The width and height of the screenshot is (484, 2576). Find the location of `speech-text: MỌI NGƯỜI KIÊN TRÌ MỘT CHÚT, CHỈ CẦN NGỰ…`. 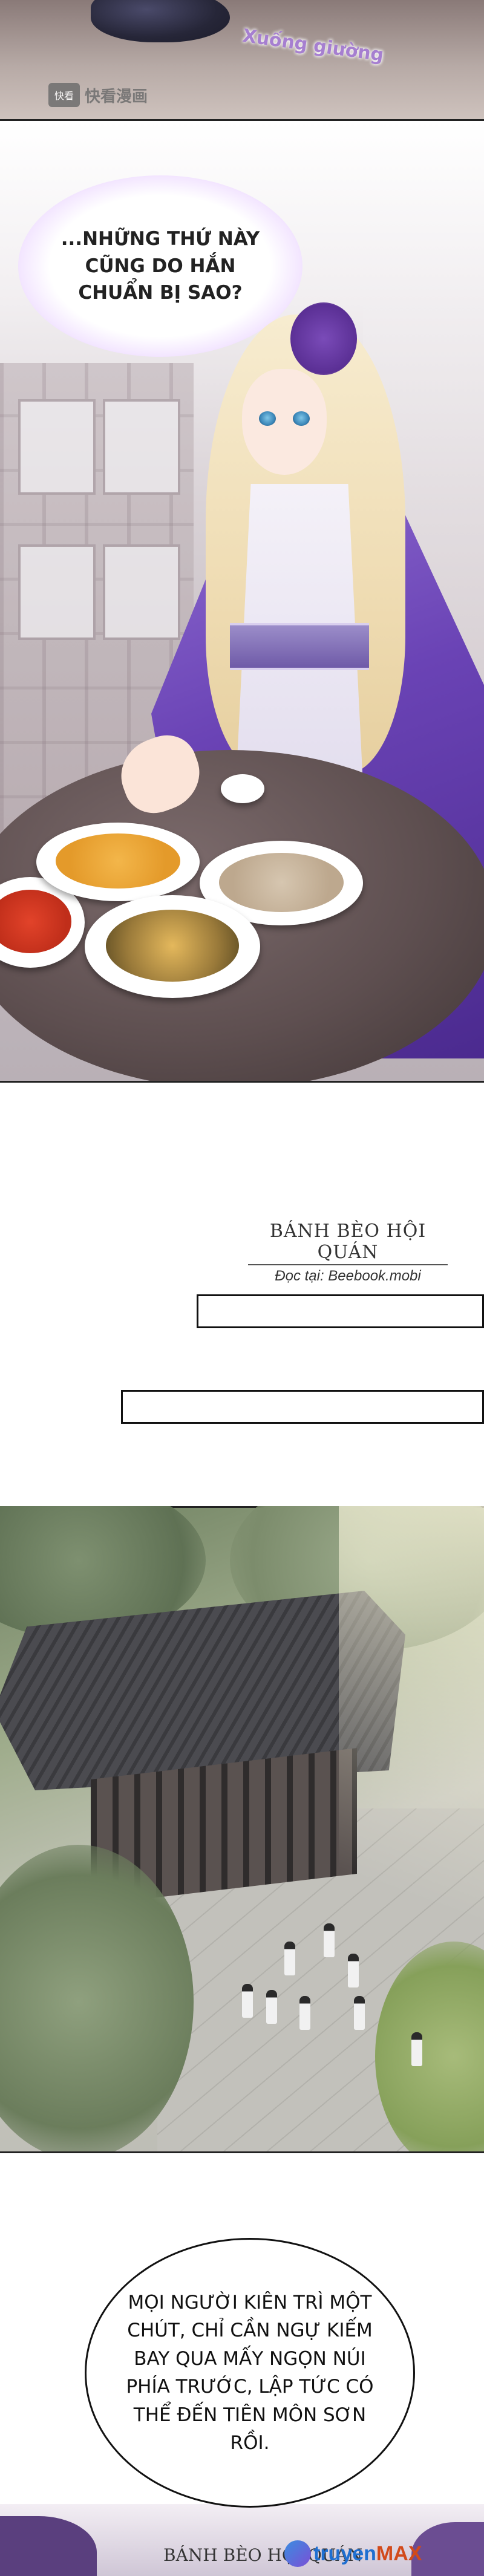

speech-text: MỌI NGƯỜI KIÊN TRÌ MỘT CHÚT, CHỈ CẦN NGỰ… is located at coordinates (250, 2372).